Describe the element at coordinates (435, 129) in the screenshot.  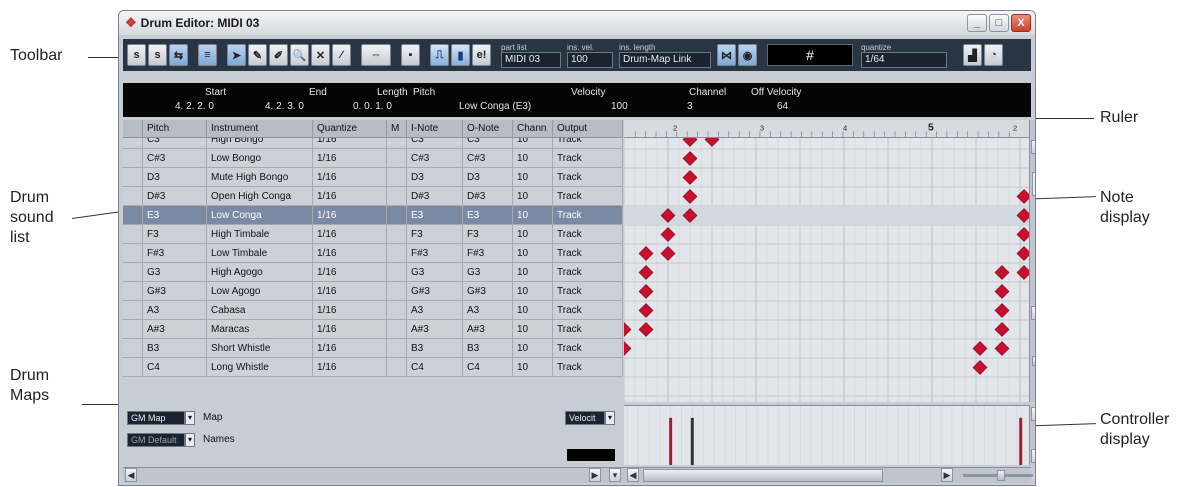
I see `column-header-i-note: I-Note` at that location.